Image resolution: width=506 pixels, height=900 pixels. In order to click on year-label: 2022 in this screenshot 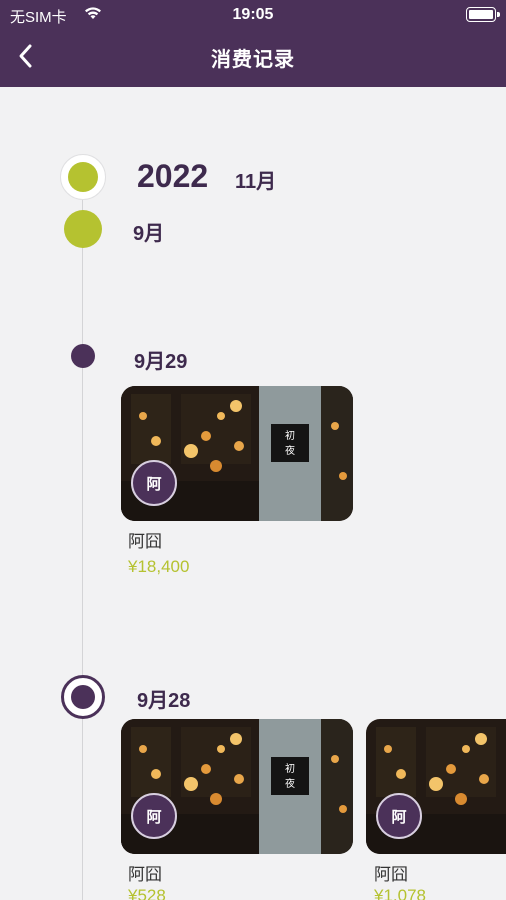, I will do `click(173, 176)`.